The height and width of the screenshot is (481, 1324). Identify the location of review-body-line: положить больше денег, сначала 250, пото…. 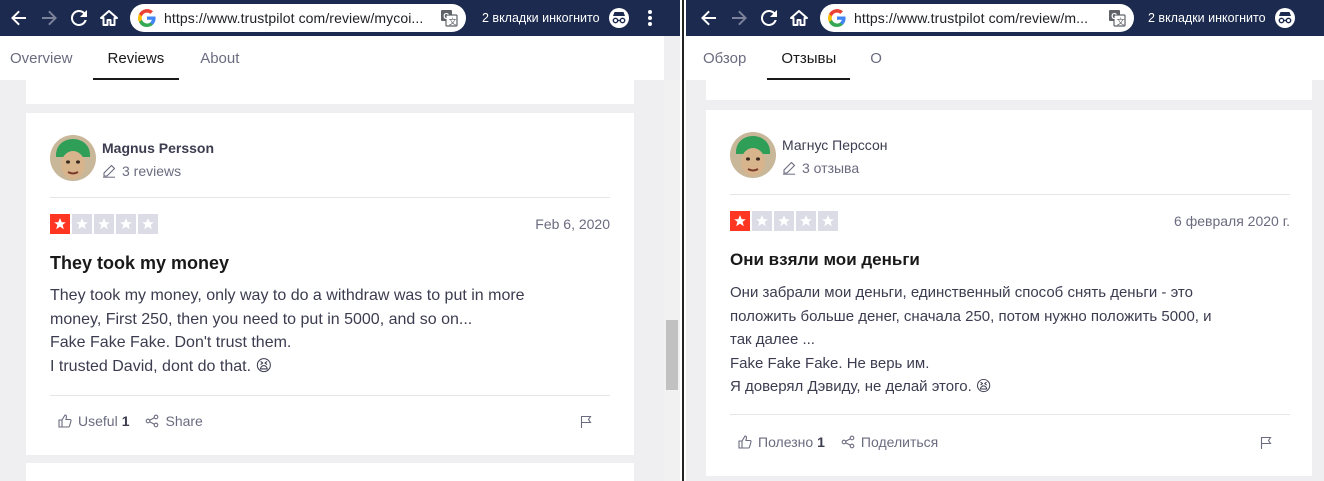
(971, 316).